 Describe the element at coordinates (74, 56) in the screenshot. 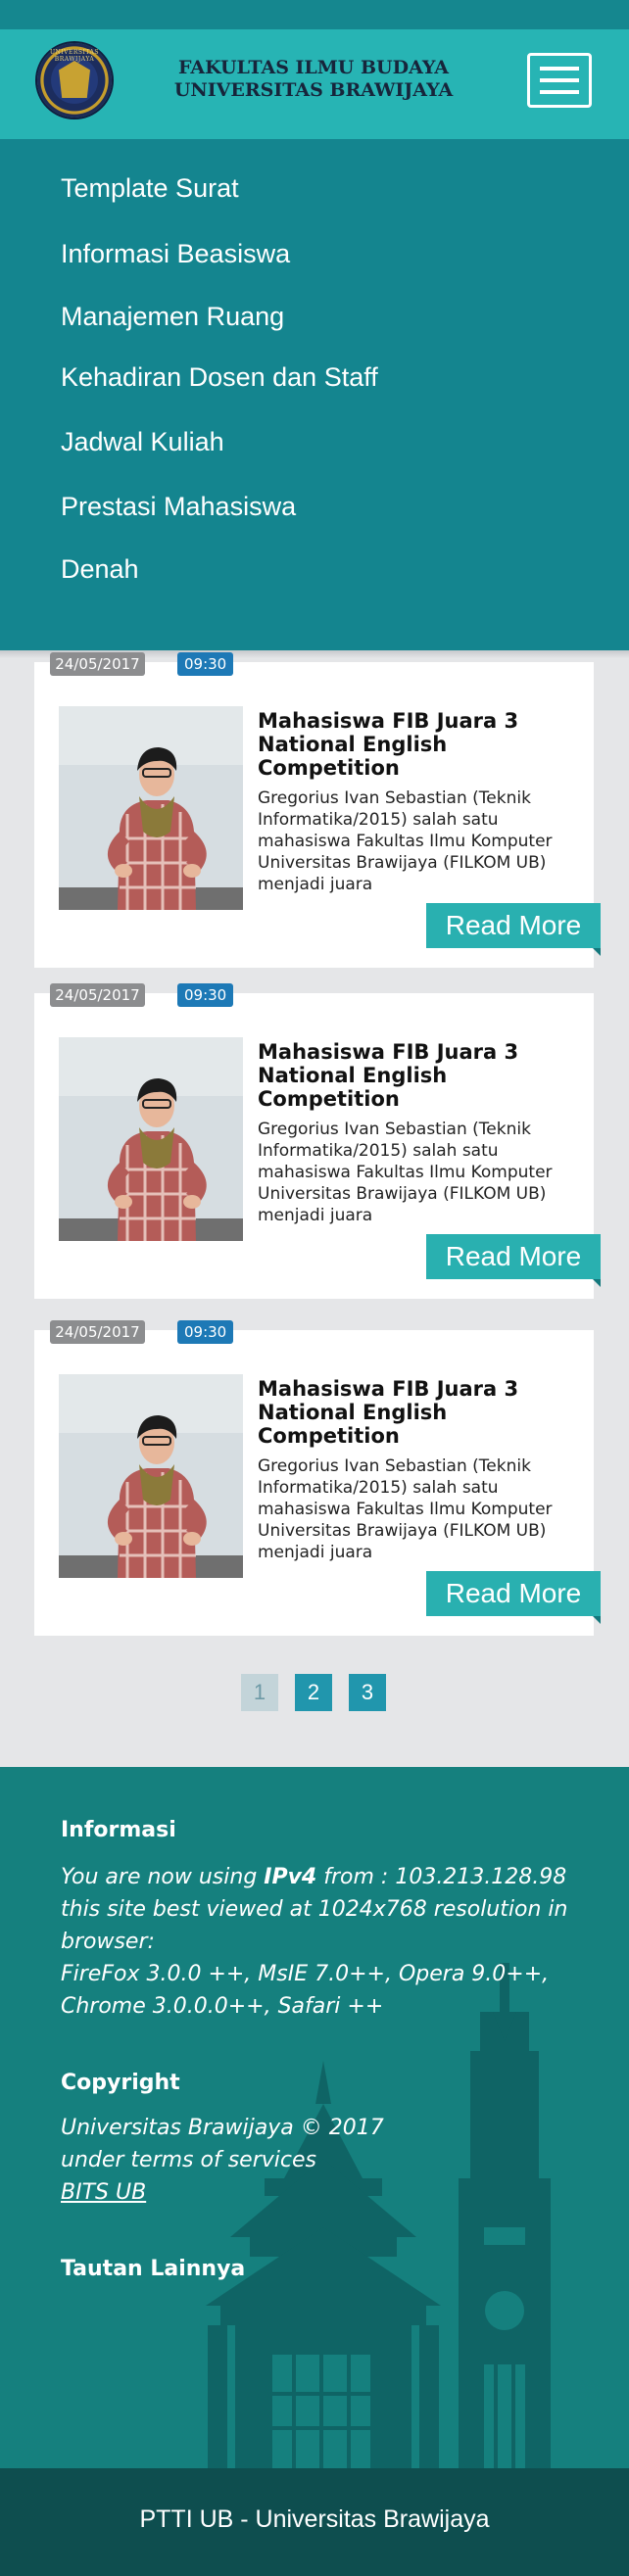

I see `logo-text: UNIVERSITAS BRAWIJAYA` at that location.